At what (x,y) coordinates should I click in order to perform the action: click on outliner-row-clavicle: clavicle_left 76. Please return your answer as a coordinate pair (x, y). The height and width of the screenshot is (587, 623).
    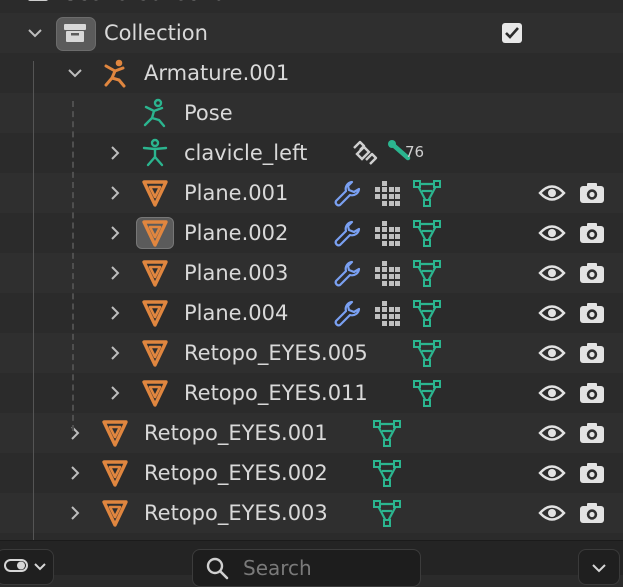
    Looking at the image, I should click on (311, 153).